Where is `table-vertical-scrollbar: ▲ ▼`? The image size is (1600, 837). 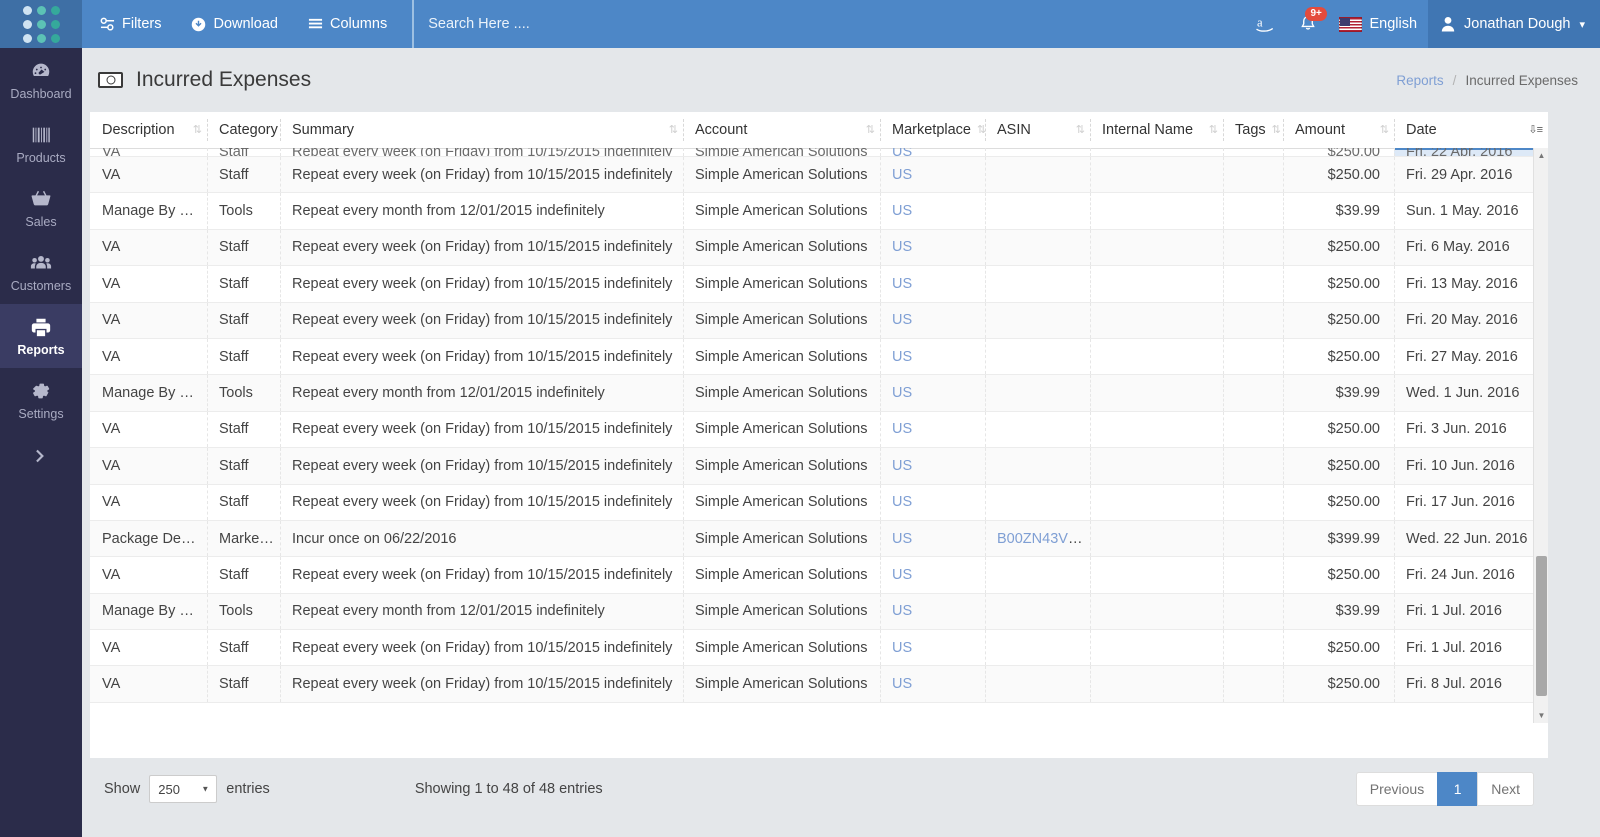
table-vertical-scrollbar: ▲ ▼ is located at coordinates (1540, 435).